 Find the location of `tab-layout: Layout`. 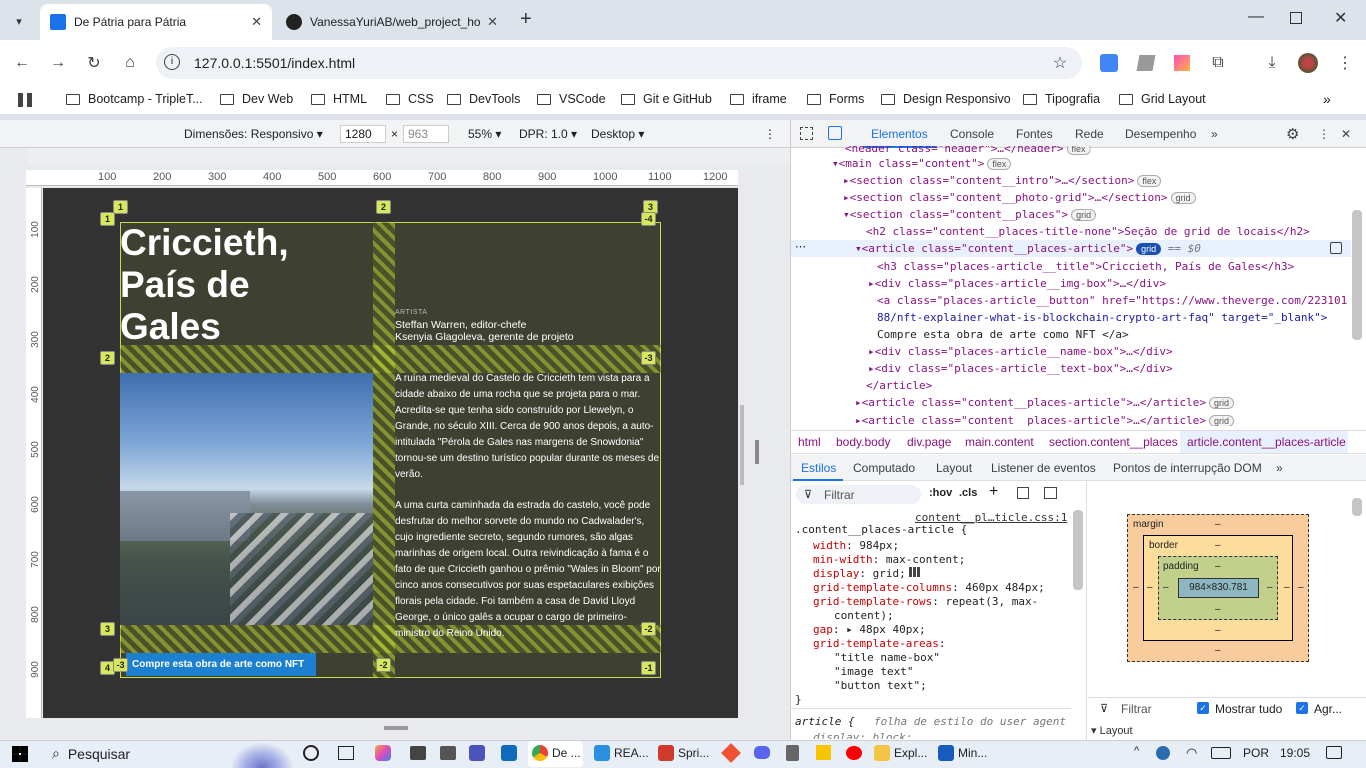

tab-layout: Layout is located at coordinates (954, 468).